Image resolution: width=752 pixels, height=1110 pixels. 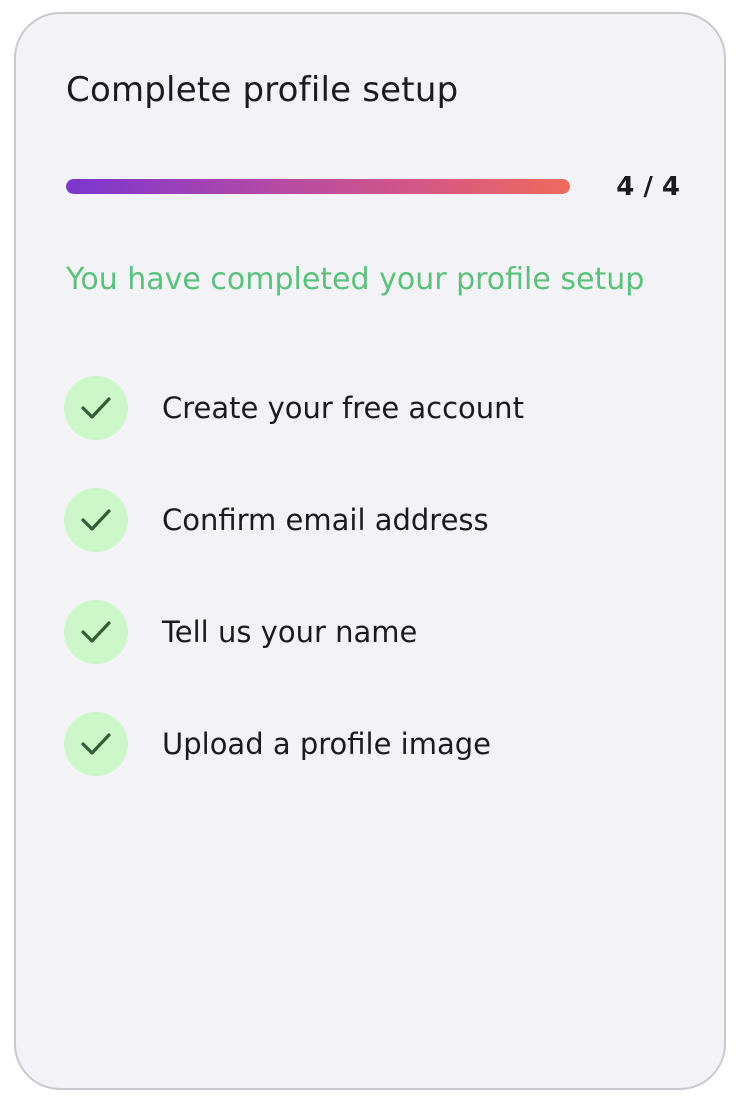 I want to click on completion-message: You have completed your profile setup, so click(x=355, y=279).